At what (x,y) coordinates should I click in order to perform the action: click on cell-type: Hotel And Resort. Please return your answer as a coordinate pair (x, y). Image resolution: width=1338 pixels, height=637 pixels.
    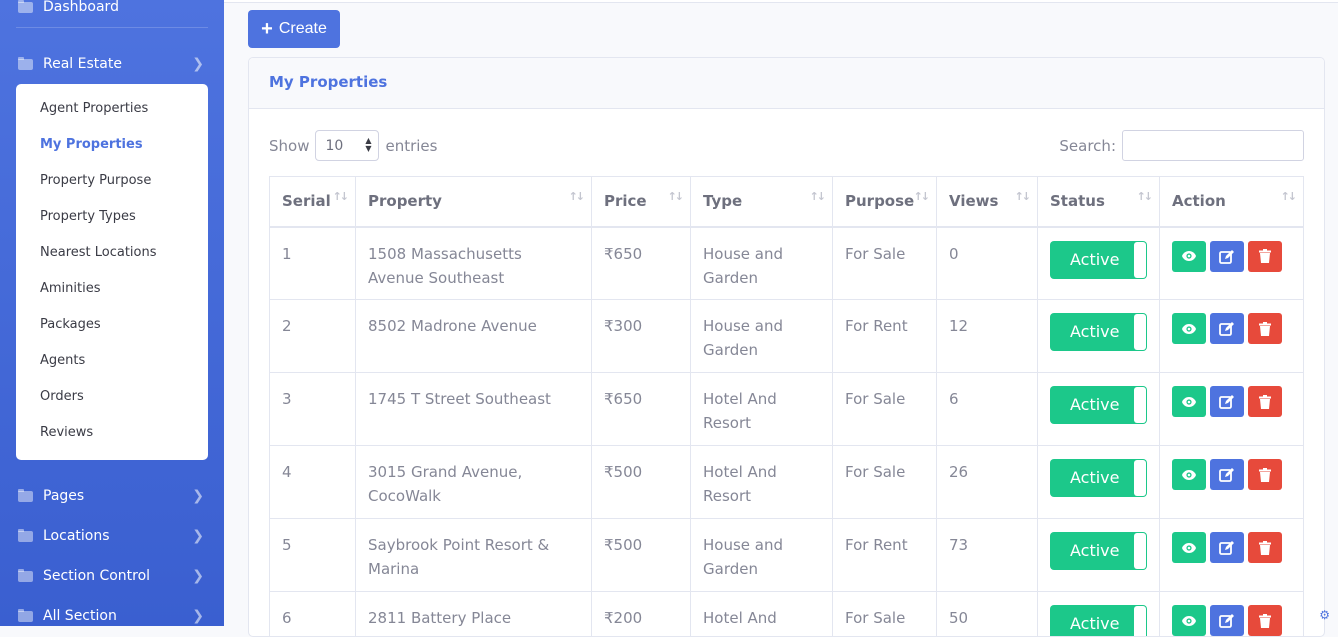
    Looking at the image, I should click on (762, 482).